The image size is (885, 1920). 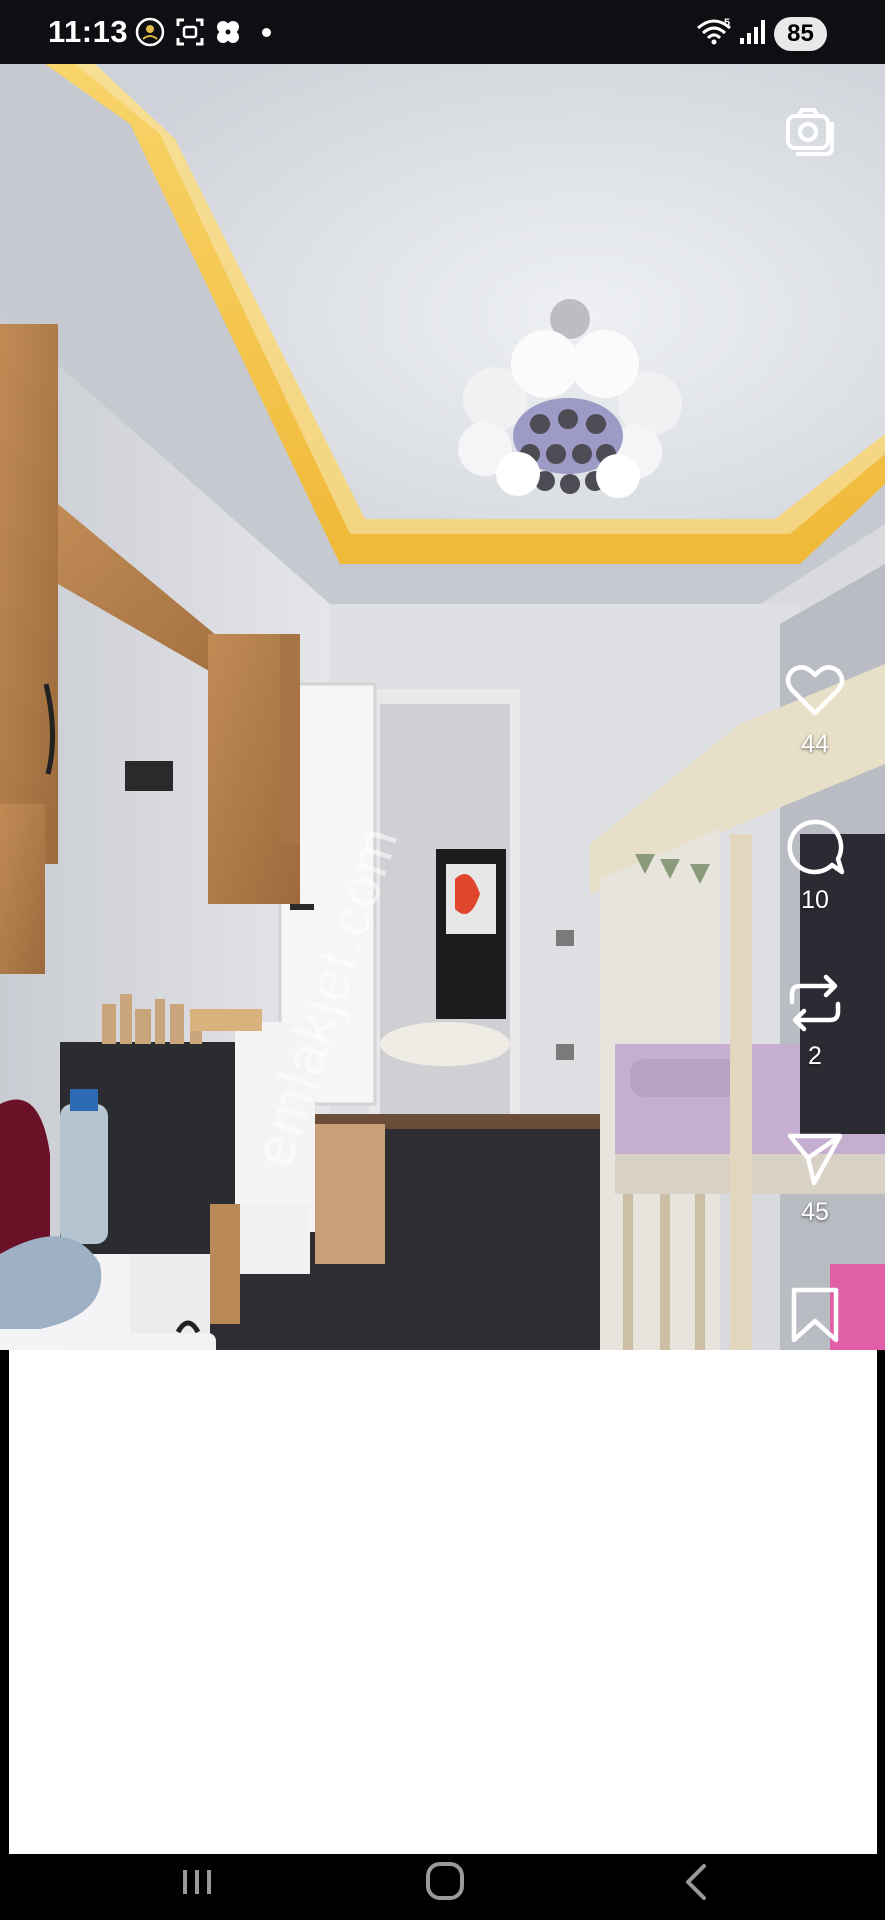 What do you see at coordinates (200, 1887) in the screenshot?
I see `recents-icon` at bounding box center [200, 1887].